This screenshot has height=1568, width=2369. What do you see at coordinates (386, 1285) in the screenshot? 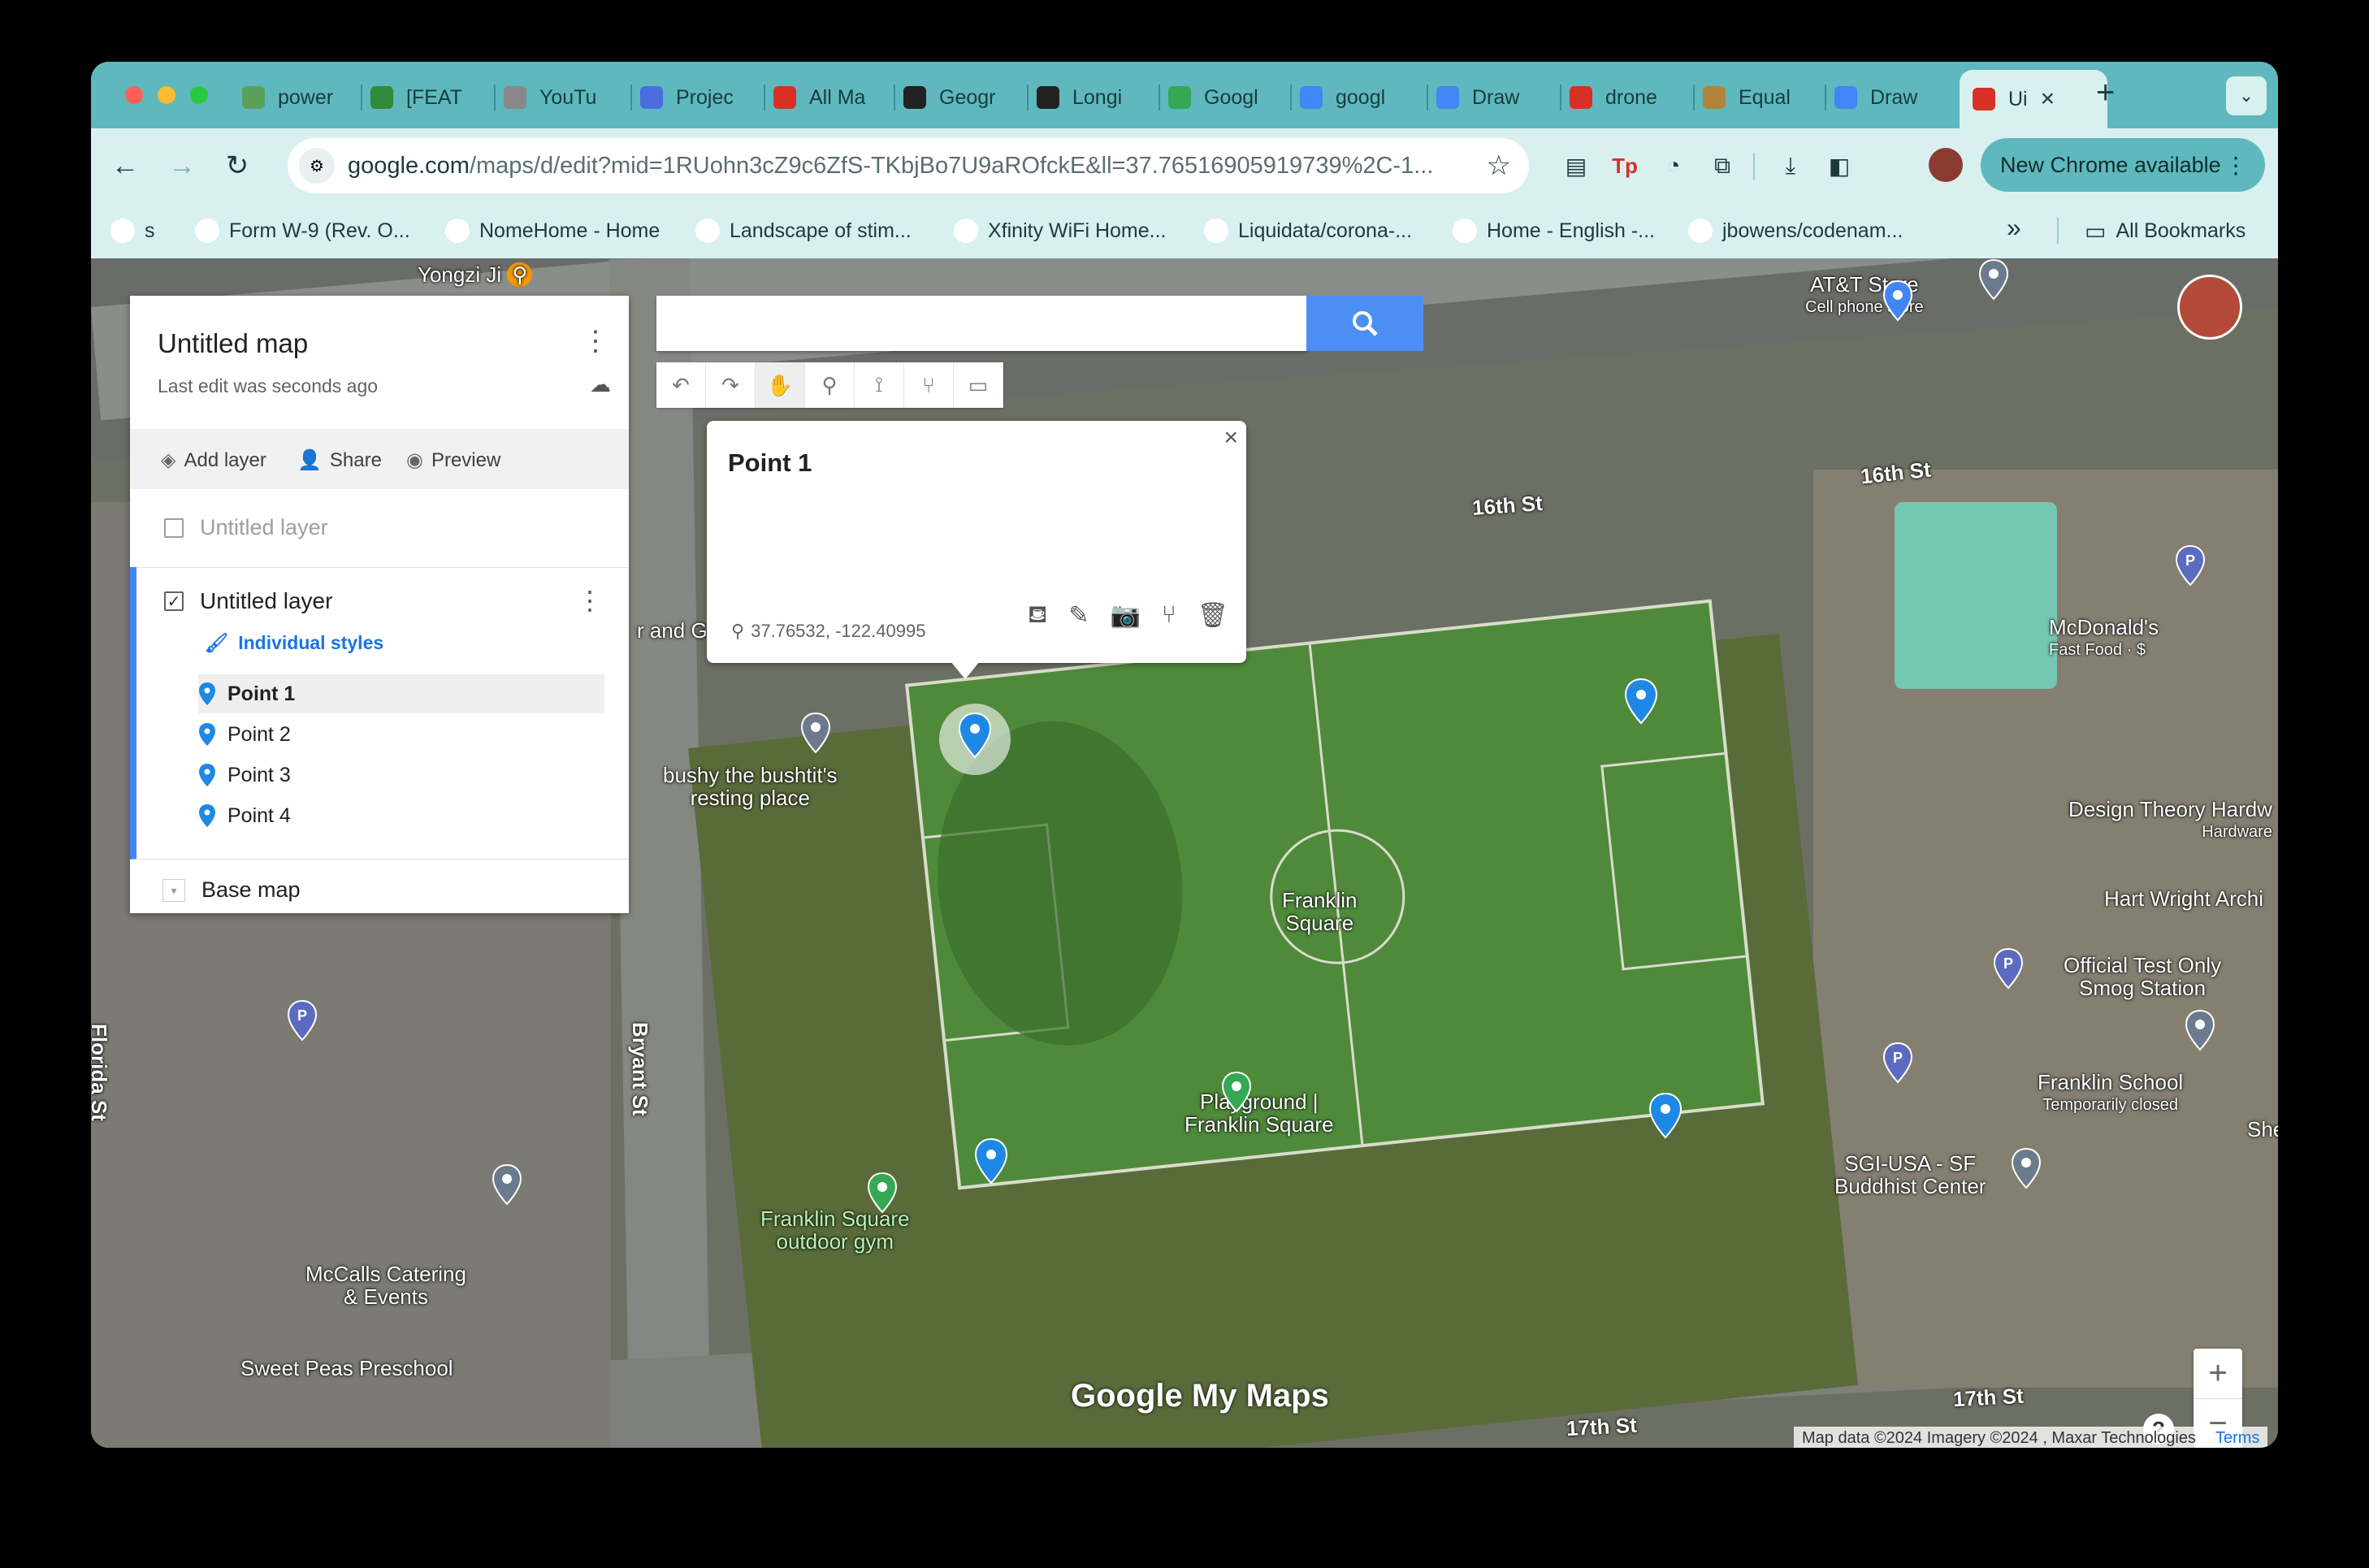
I see `map-label-mccalls: McCalls Catering & Events` at bounding box center [386, 1285].